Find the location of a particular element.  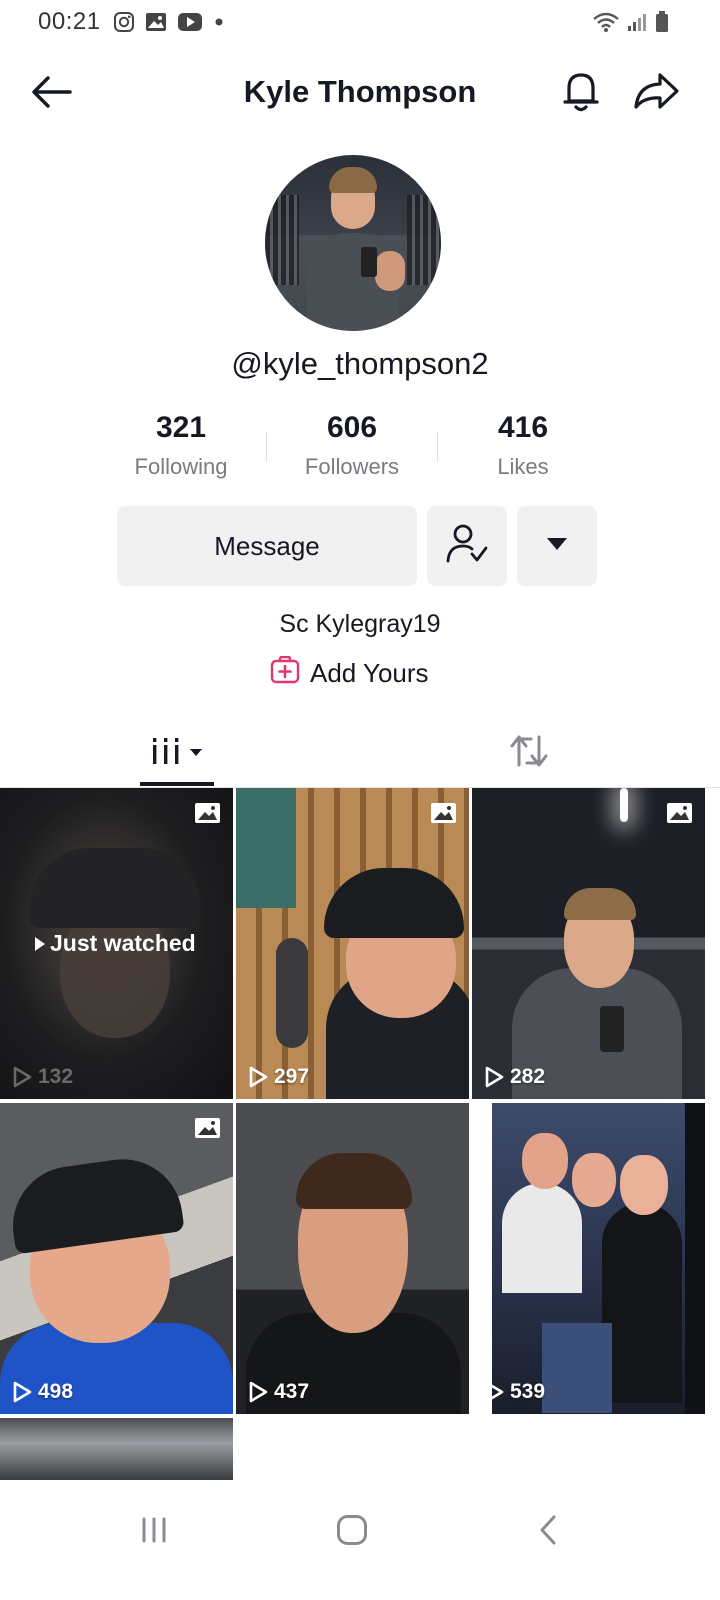

repost-icon is located at coordinates (529, 753).